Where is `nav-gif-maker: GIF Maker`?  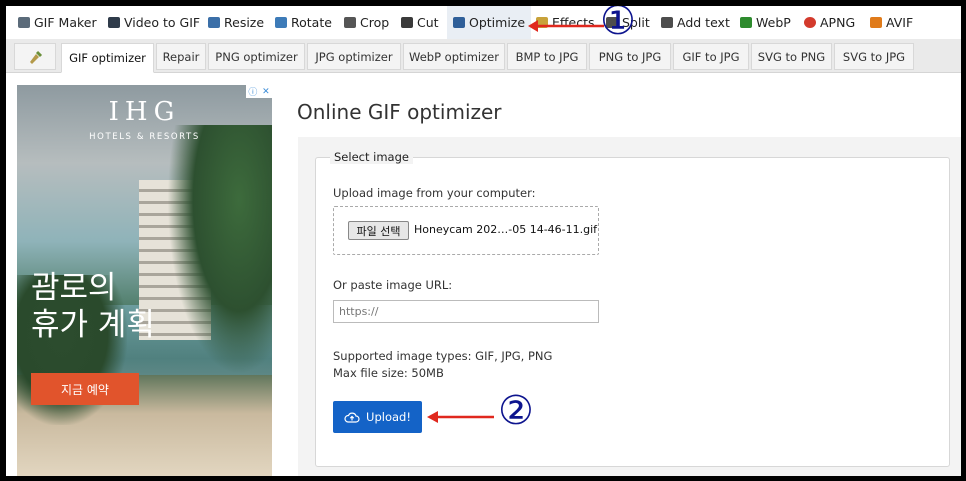 nav-gif-maker: GIF Maker is located at coordinates (57, 22).